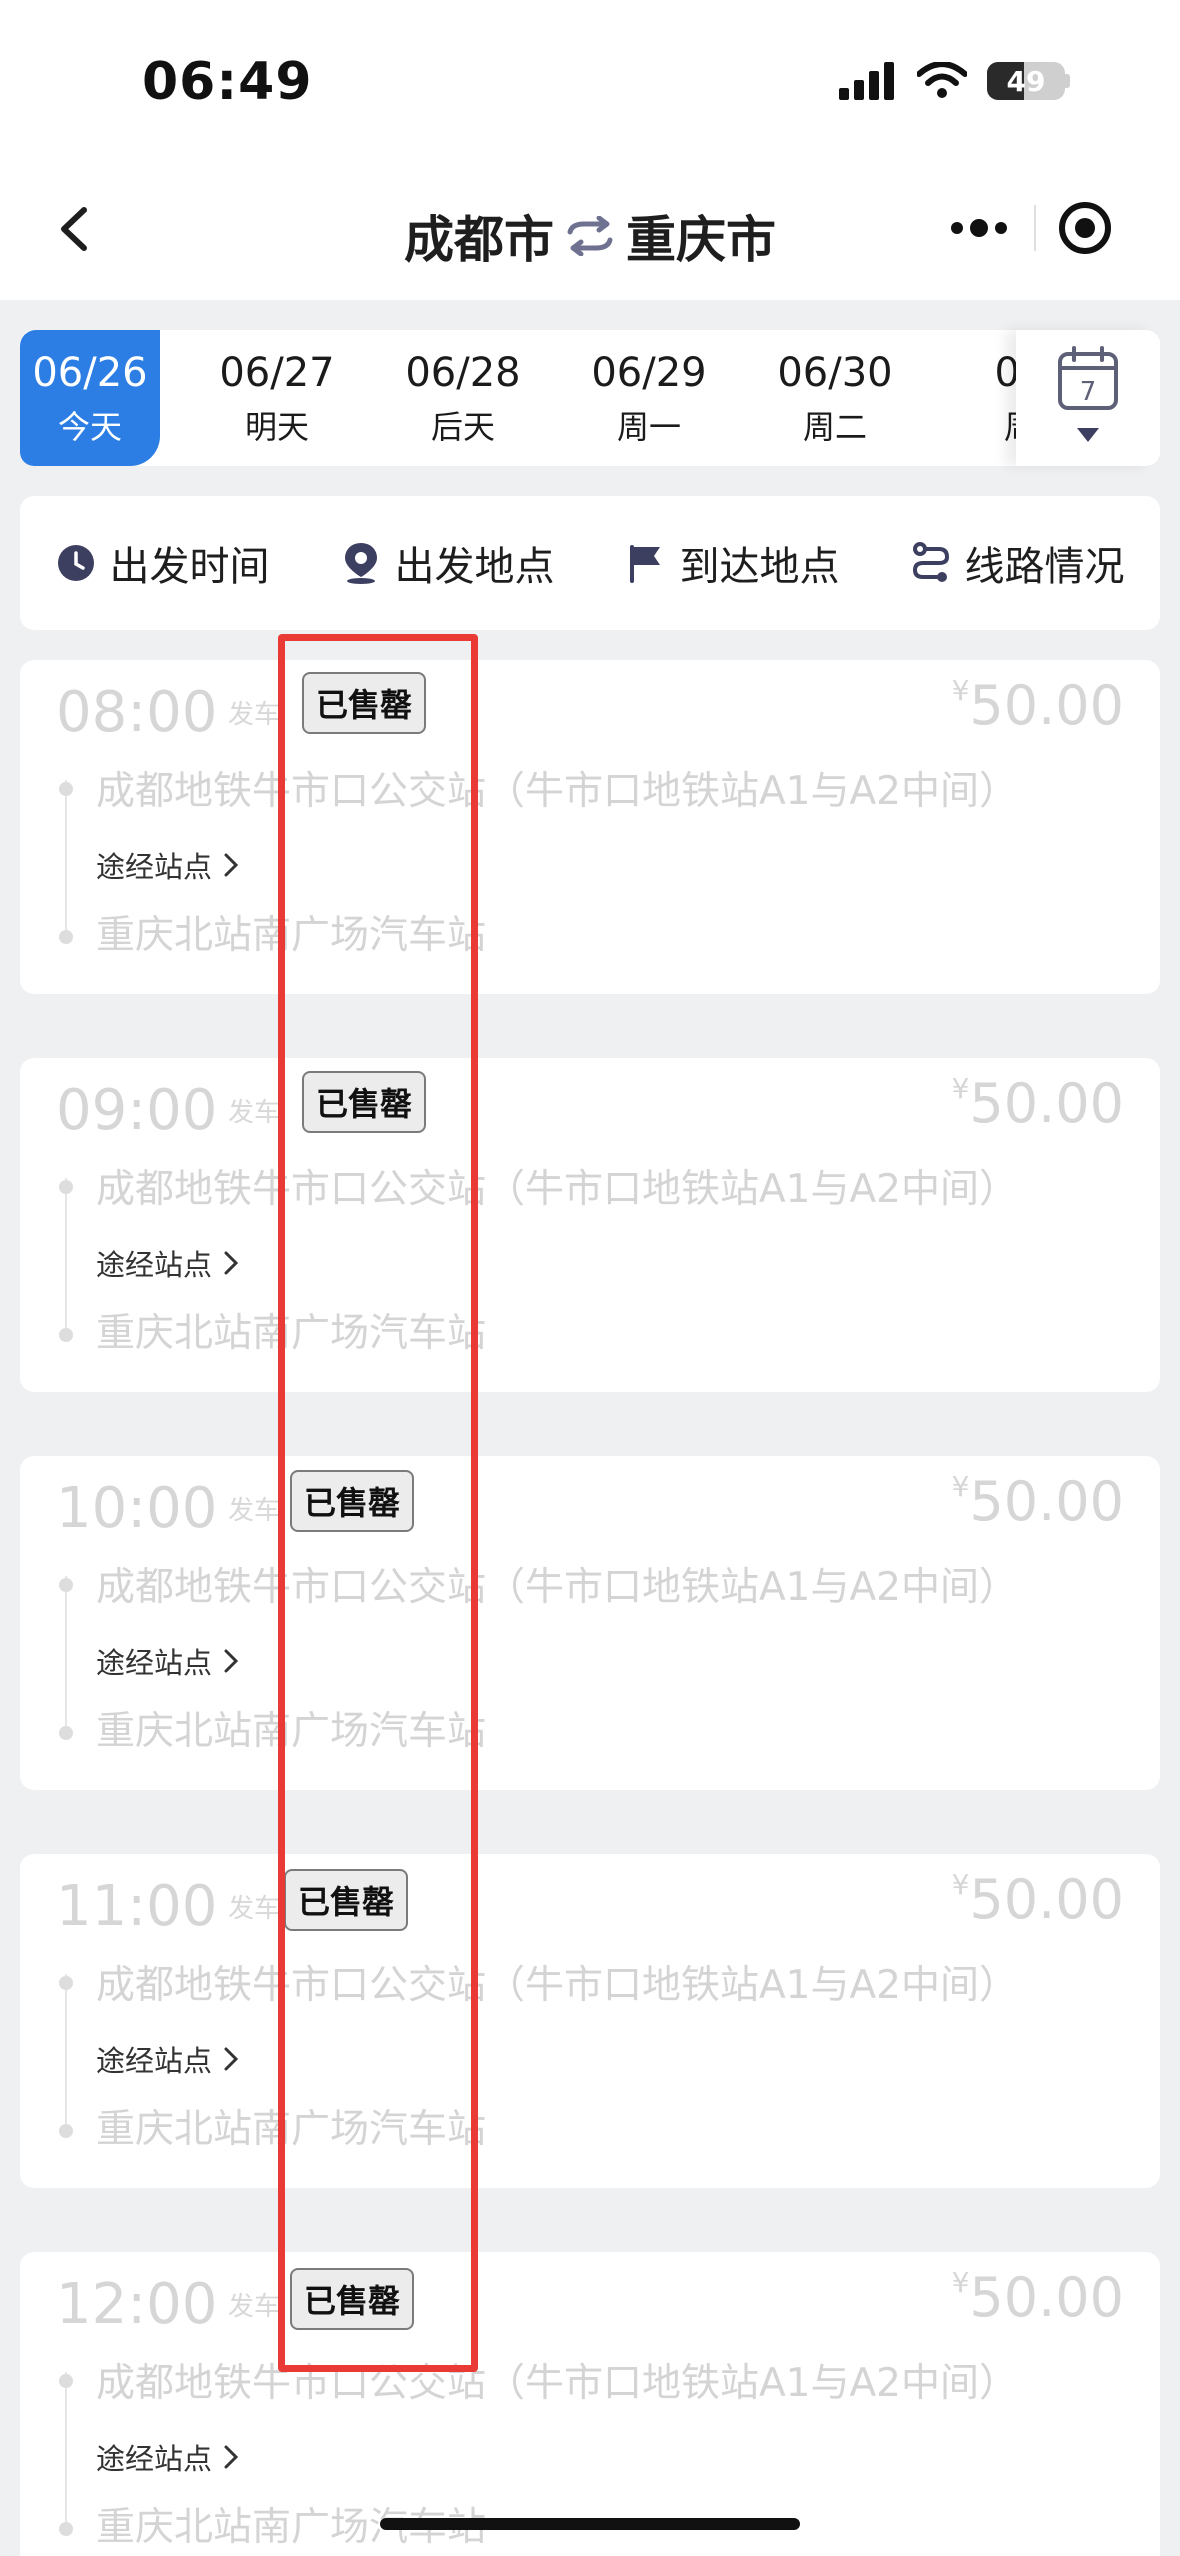 The width and height of the screenshot is (1180, 2556). I want to click on date-tab-0: 06/26 今天, so click(90, 398).